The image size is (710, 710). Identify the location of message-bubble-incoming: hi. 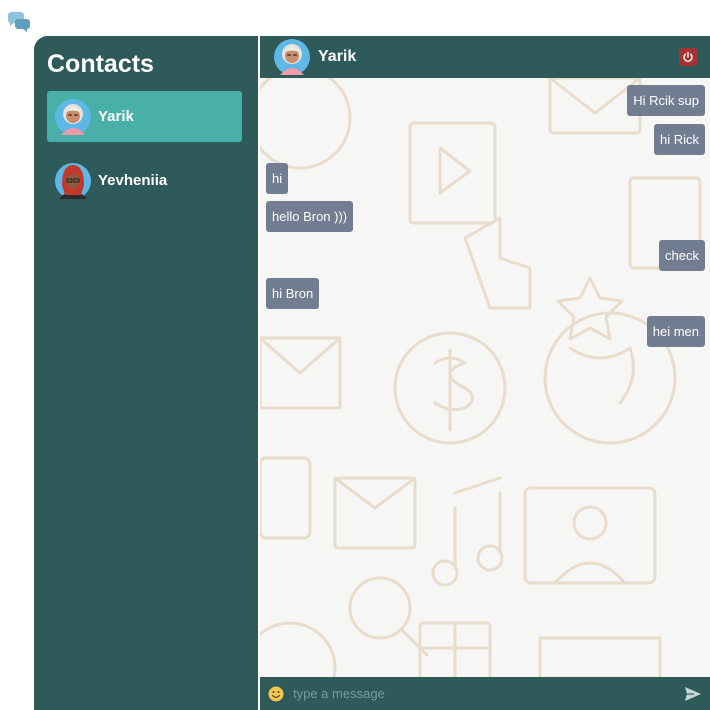
(277, 178).